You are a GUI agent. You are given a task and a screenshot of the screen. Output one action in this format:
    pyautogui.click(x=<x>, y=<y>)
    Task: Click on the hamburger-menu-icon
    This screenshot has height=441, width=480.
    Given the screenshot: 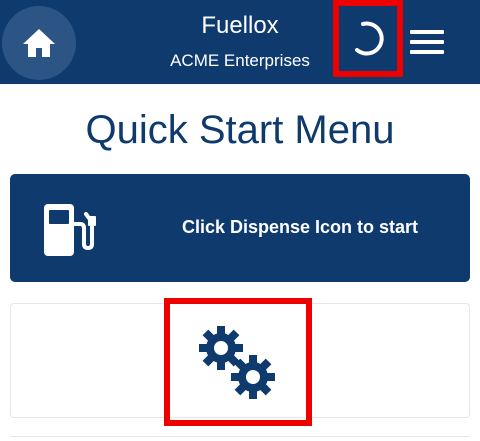 What is the action you would take?
    pyautogui.click(x=427, y=32)
    